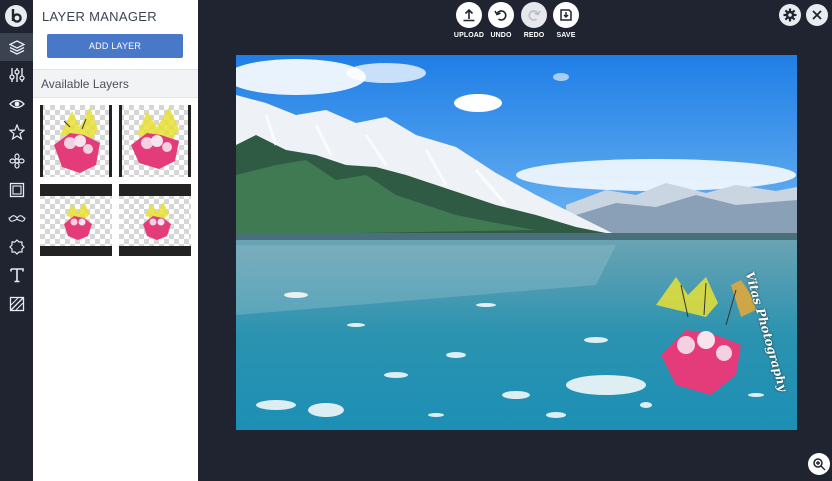 This screenshot has width=832, height=481. What do you see at coordinates (16, 304) in the screenshot?
I see `overlay-icon` at bounding box center [16, 304].